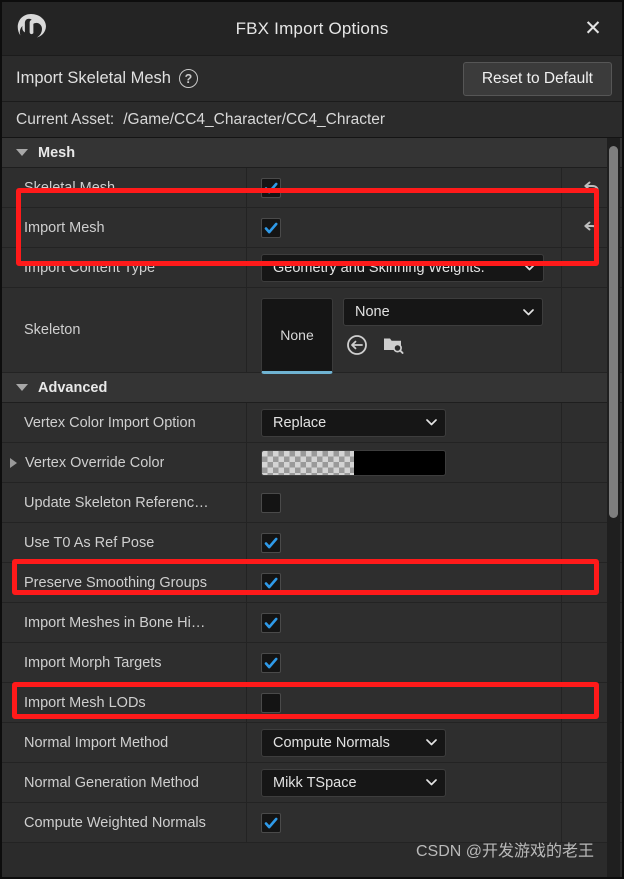  I want to click on unreal-engine-logo, so click(31, 29).